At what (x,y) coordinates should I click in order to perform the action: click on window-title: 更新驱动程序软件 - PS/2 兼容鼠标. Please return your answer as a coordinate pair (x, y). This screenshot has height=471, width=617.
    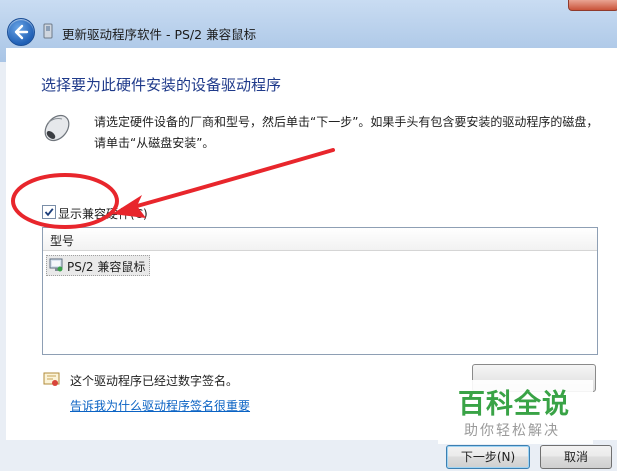
    Looking at the image, I should click on (159, 34).